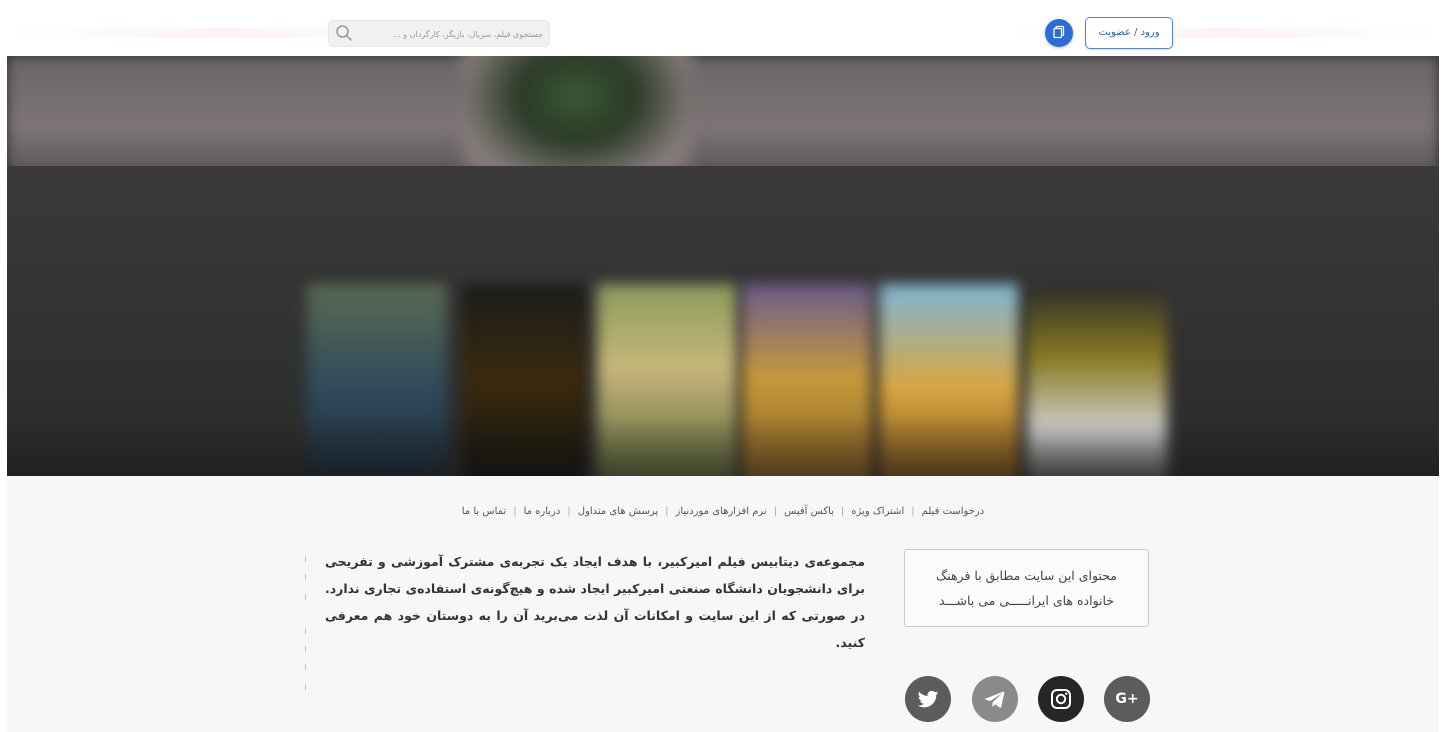 This screenshot has height=732, width=1445. Describe the element at coordinates (1026, 600) in the screenshot. I see `notice-line: خانواده های ایرانـــــی می باشـــد` at that location.